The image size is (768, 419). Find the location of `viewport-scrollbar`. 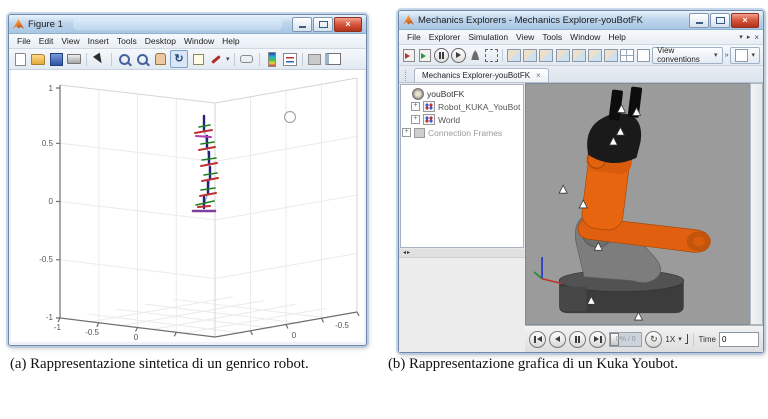

viewport-scrollbar is located at coordinates (756, 204).